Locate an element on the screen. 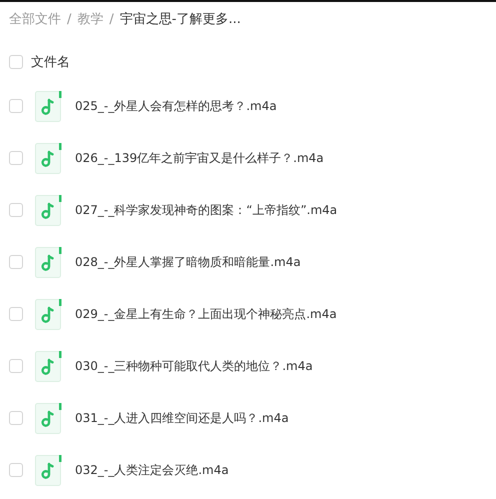  file-name: 029_-_金星上有生命？上面出现个神秘亮点.m4a is located at coordinates (206, 314).